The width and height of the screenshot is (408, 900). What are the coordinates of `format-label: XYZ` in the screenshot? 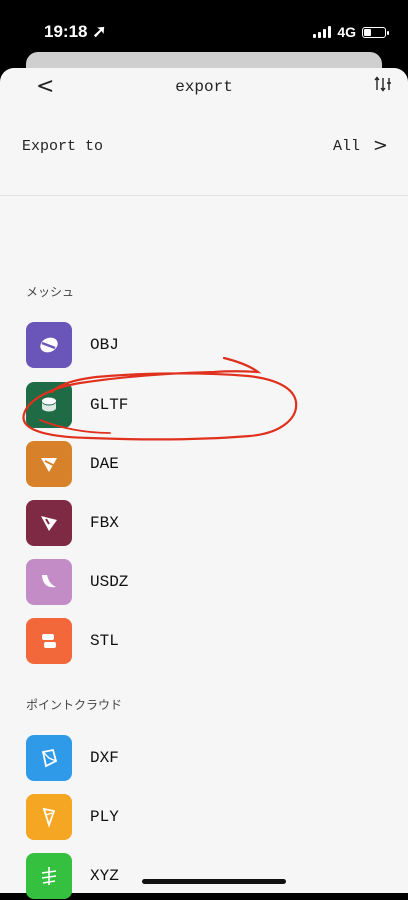 It's located at (104, 876).